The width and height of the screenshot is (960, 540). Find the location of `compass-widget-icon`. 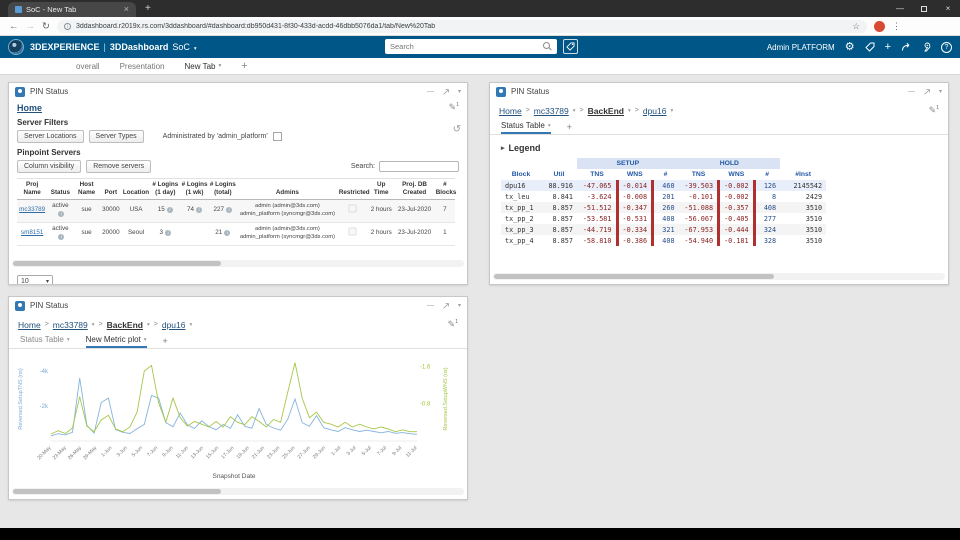

compass-widget-icon is located at coordinates (869, 47).